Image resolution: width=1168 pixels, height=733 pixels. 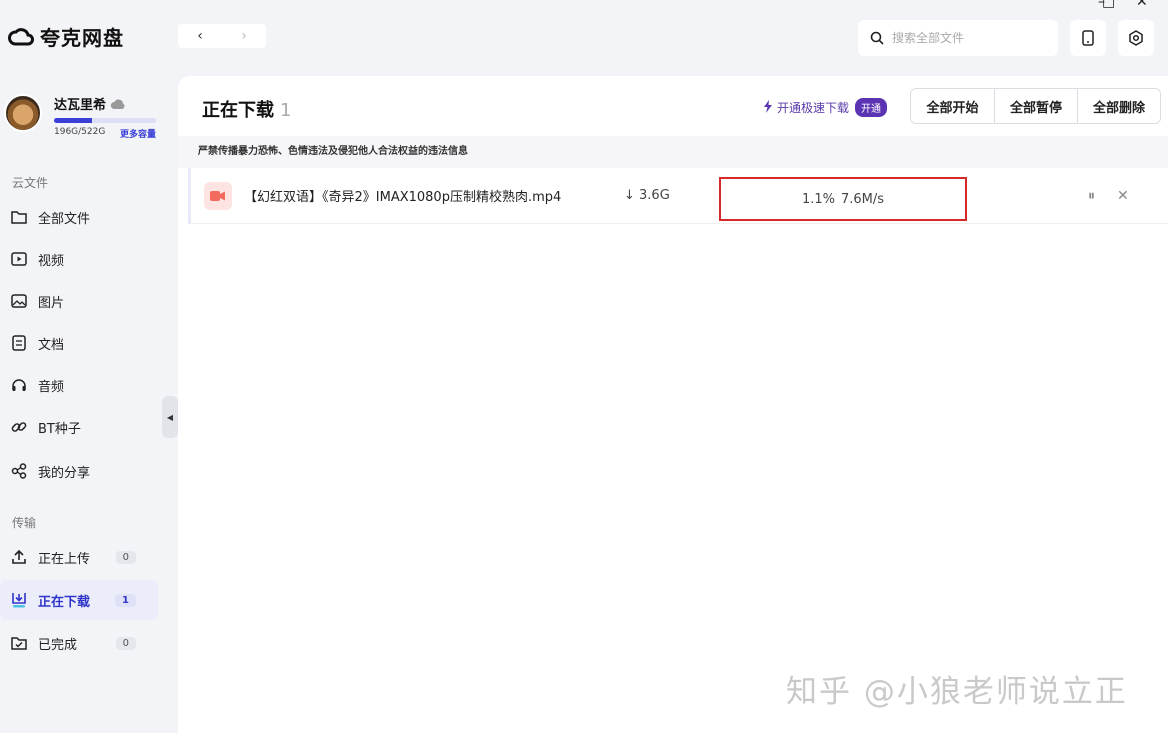 What do you see at coordinates (286, 110) in the screenshot?
I see `download-count: 1` at bounding box center [286, 110].